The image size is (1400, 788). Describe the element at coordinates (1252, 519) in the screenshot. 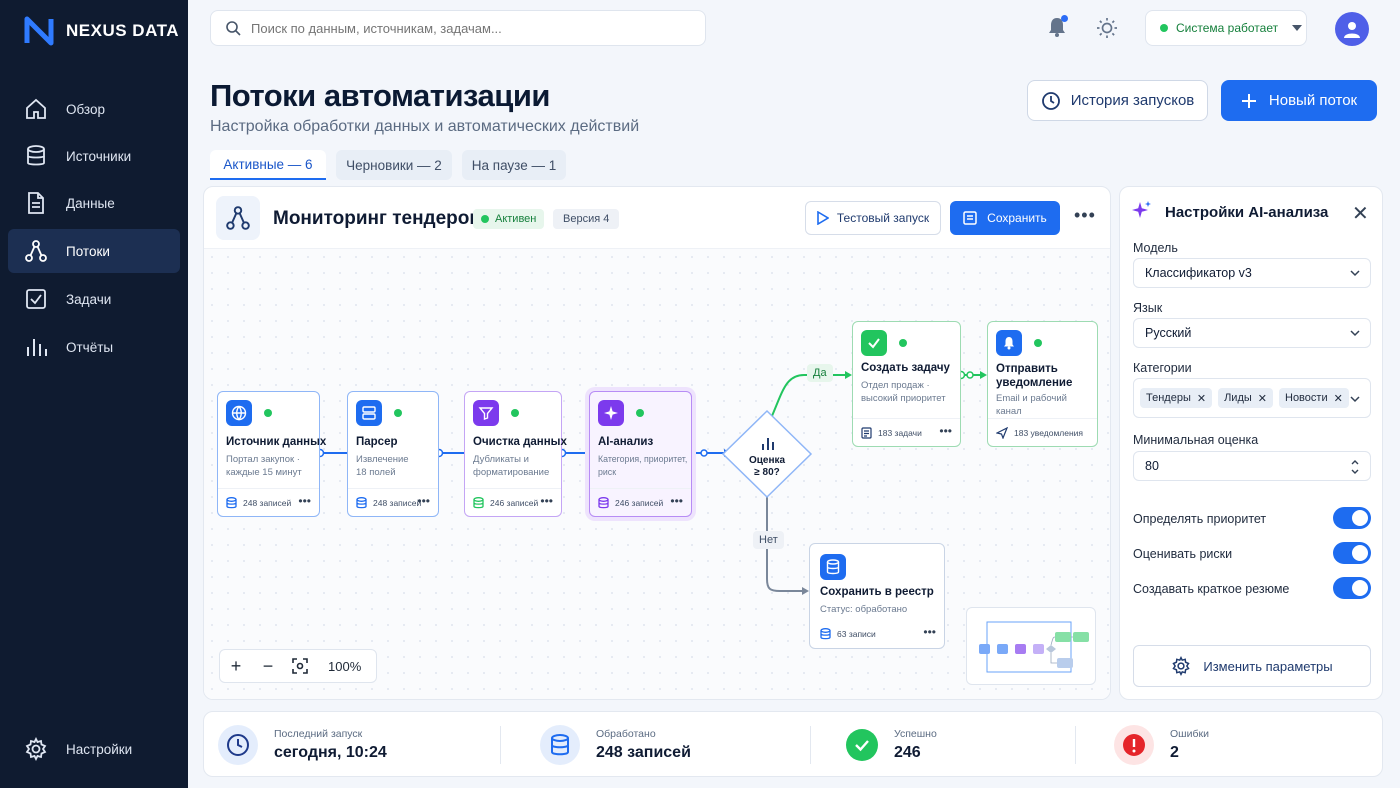

I see `toggle-priority: Определять приоритет` at that location.